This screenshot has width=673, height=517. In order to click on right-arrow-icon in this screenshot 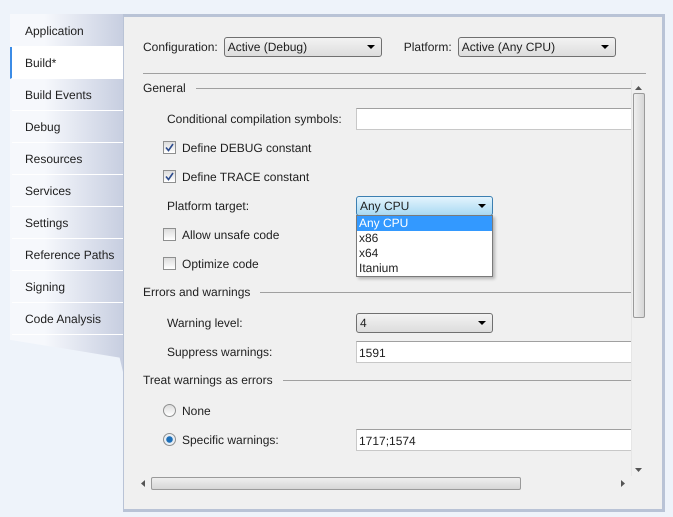, I will do `click(623, 483)`.